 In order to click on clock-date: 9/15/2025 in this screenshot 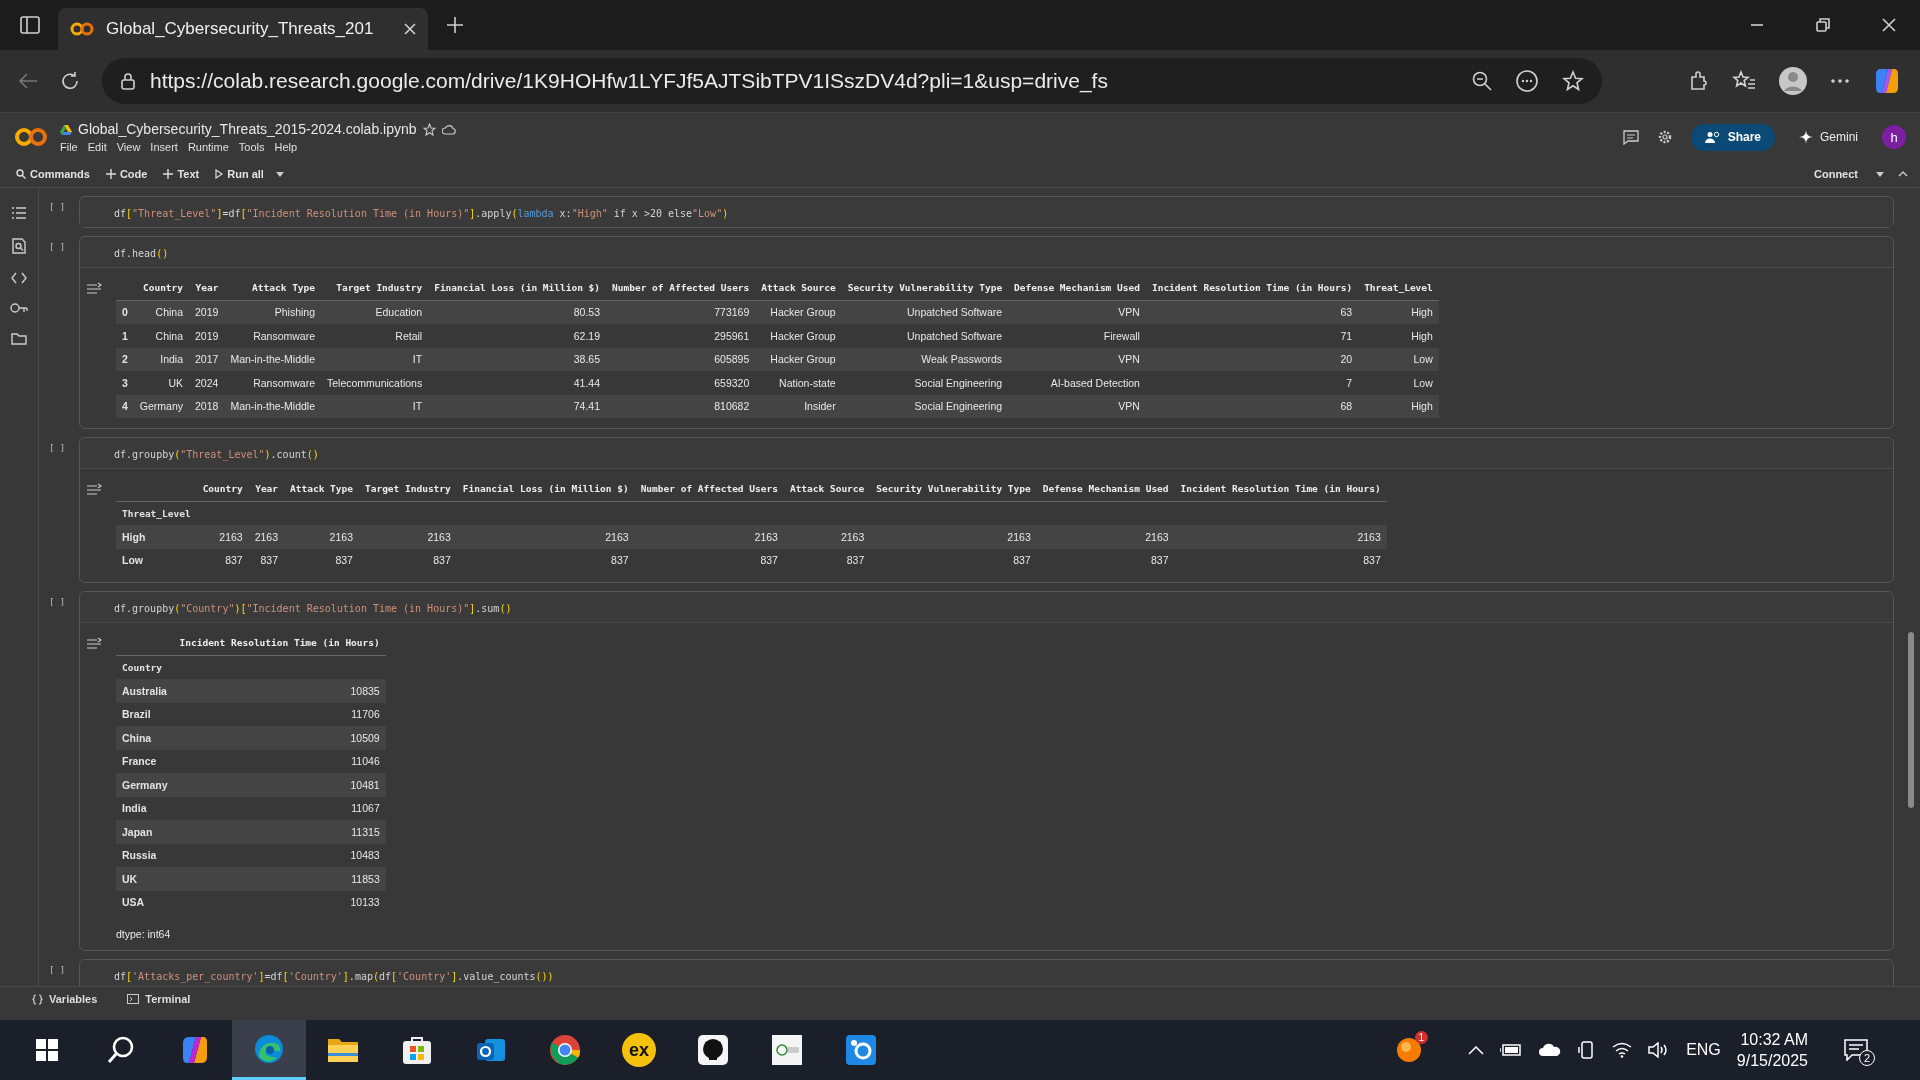, I will do `click(1772, 1060)`.